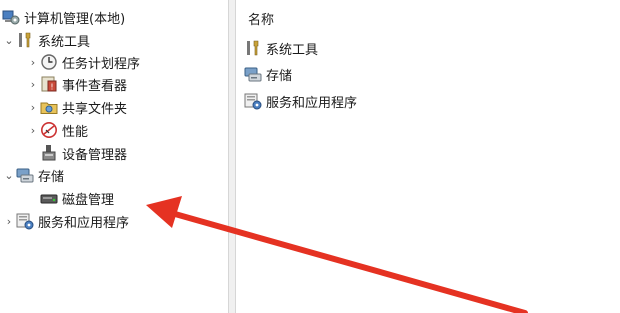  What do you see at coordinates (49, 198) in the screenshot?
I see `disk-icon` at bounding box center [49, 198].